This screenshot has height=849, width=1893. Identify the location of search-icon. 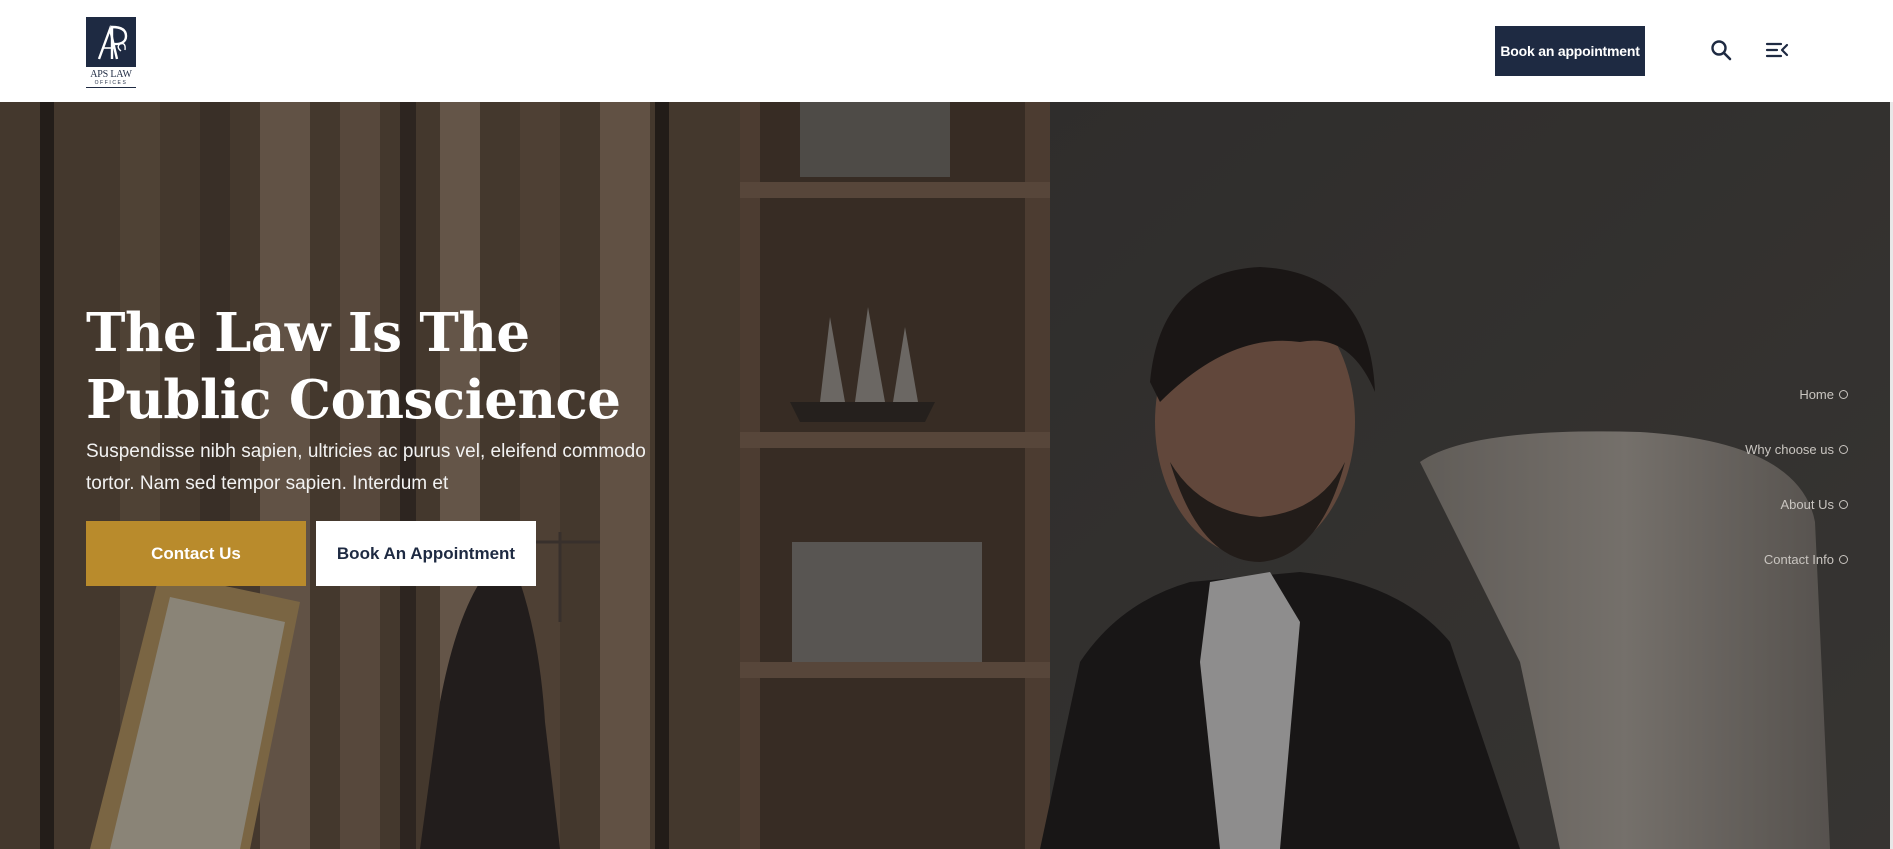
(1721, 50).